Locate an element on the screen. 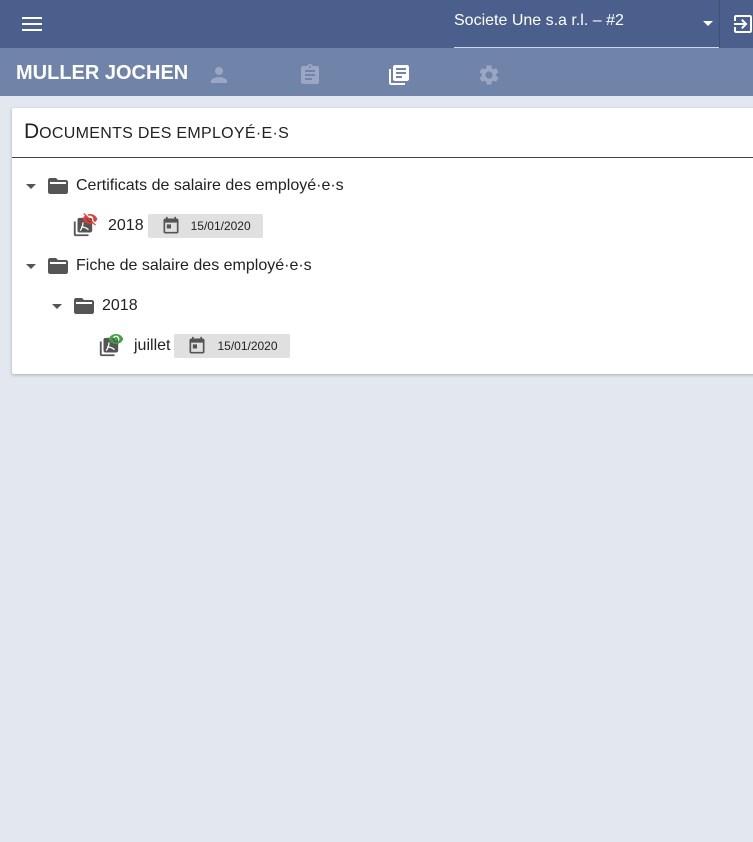 This screenshot has height=842, width=753. employee-name: MULLER JOCHEN is located at coordinates (102, 73).